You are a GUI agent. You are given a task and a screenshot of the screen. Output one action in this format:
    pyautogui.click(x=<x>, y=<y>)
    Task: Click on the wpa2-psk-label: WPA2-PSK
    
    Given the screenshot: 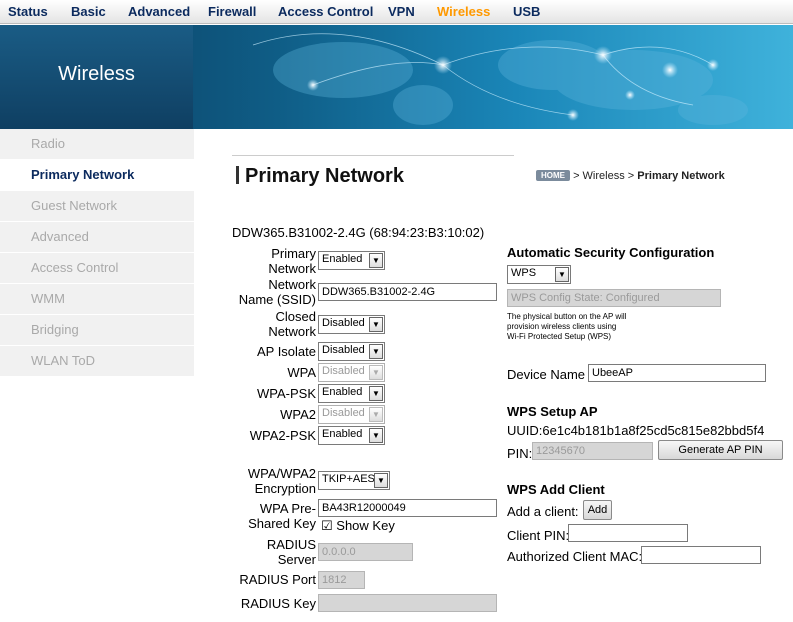 What is the action you would take?
    pyautogui.click(x=282, y=435)
    